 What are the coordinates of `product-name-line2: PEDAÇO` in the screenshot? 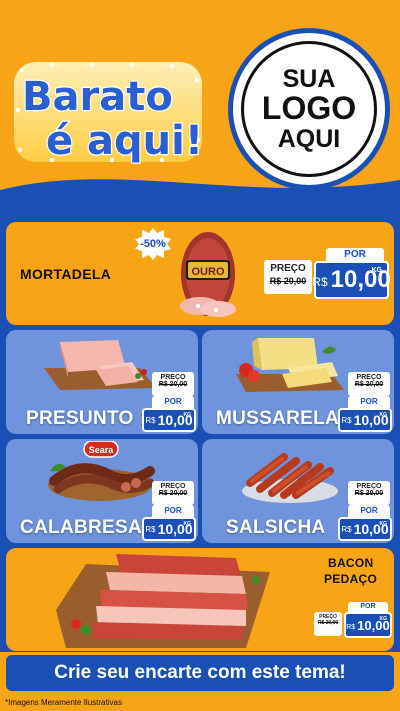 It's located at (351, 579).